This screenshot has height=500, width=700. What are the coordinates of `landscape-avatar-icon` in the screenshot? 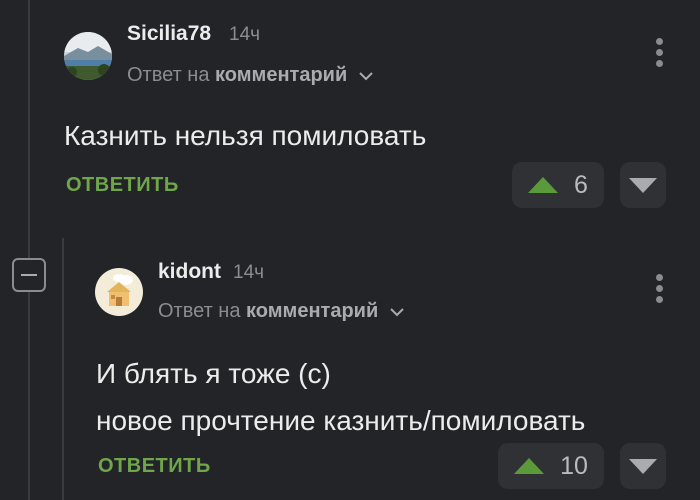 It's located at (88, 56).